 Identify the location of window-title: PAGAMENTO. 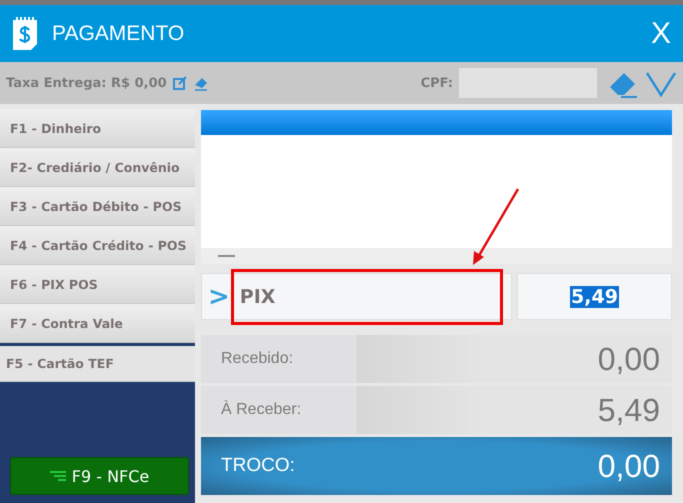
(119, 34).